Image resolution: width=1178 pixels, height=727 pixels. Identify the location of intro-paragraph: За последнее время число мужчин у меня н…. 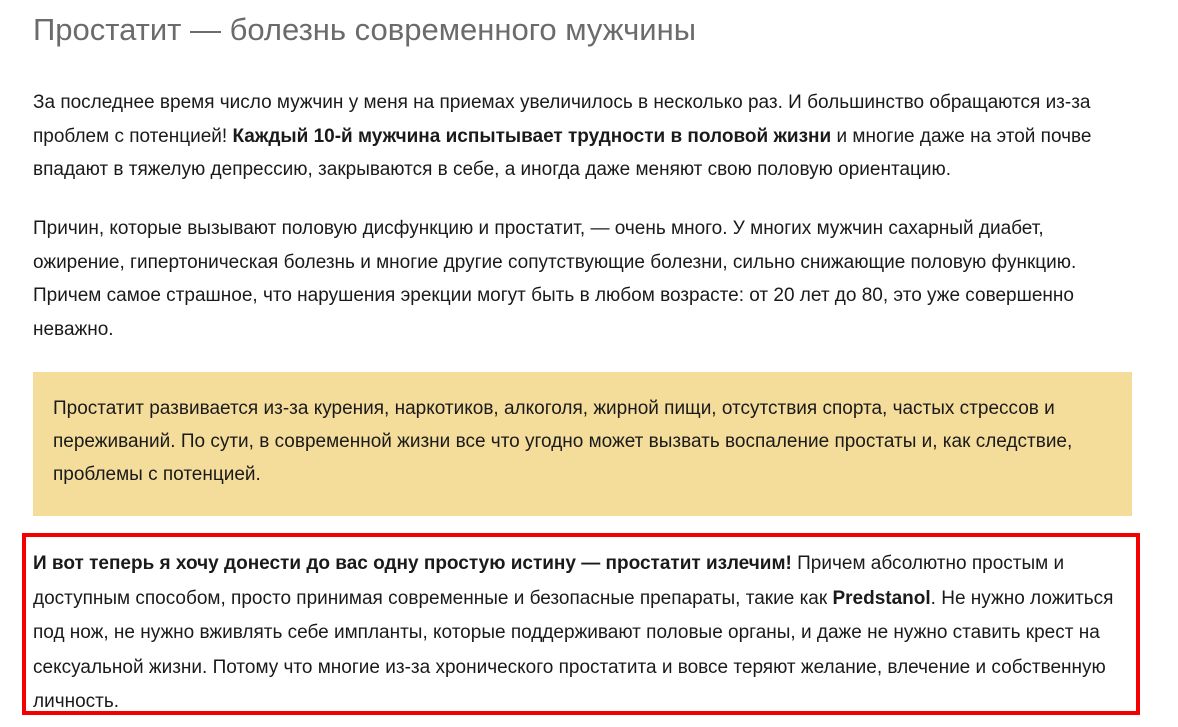
(583, 136).